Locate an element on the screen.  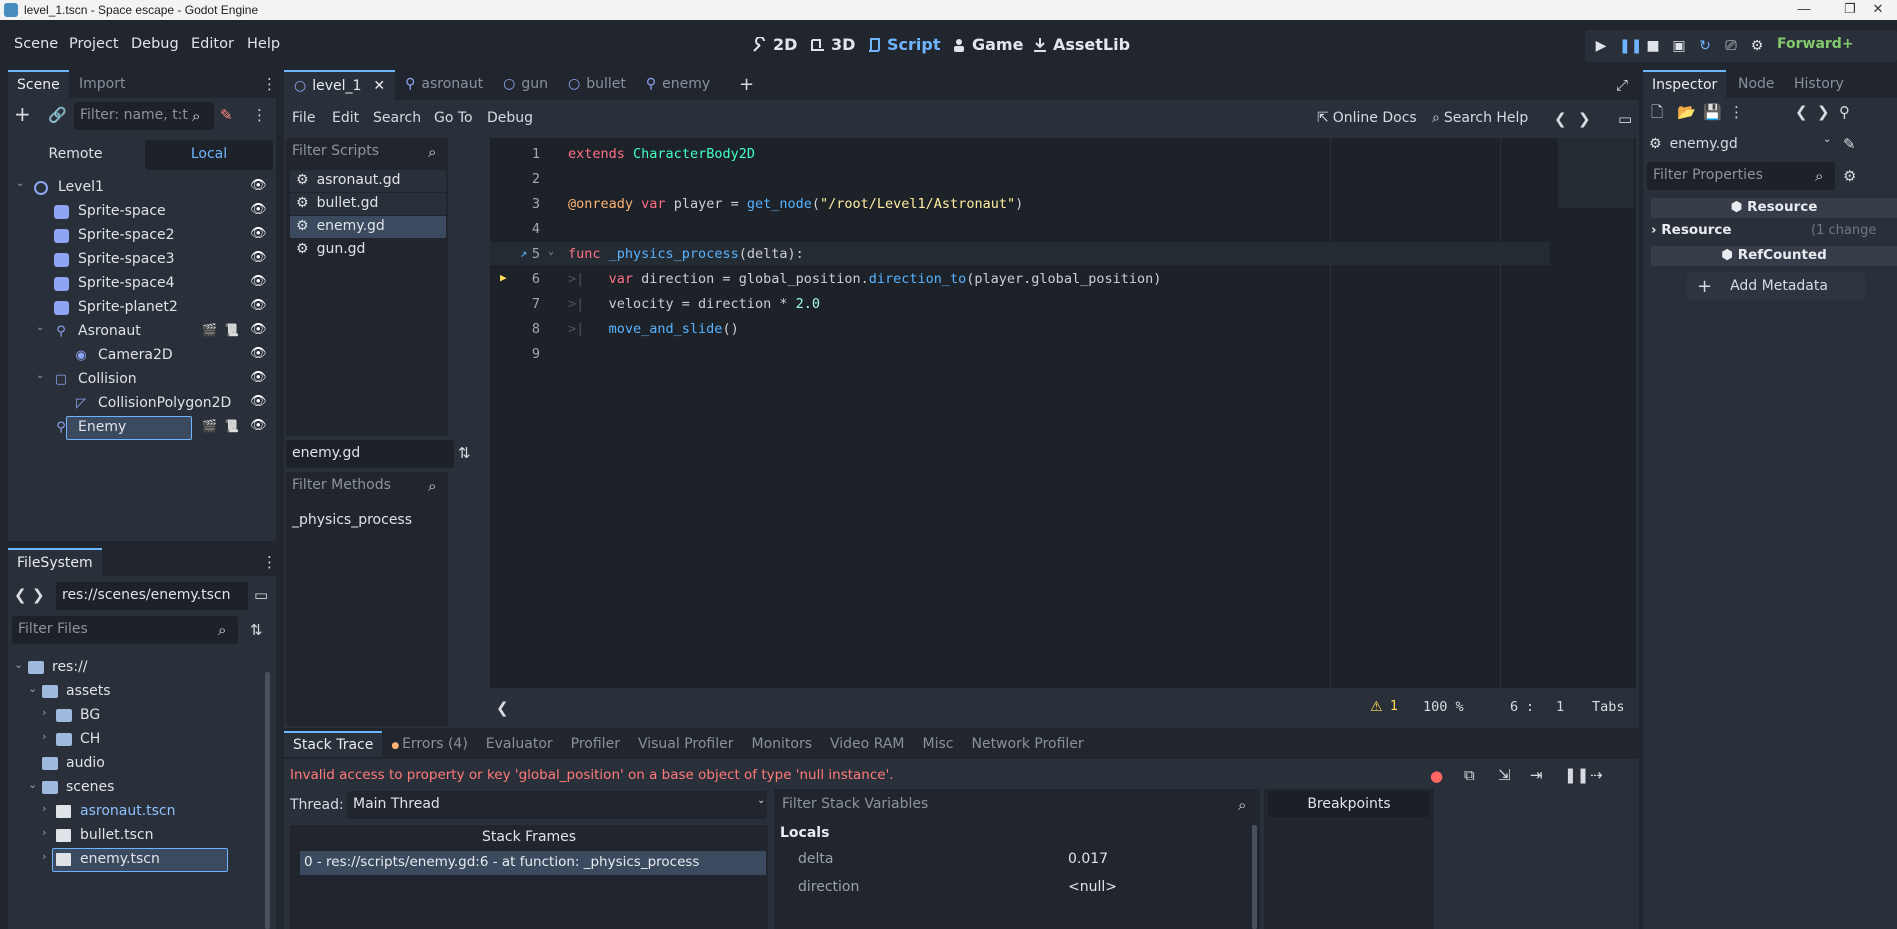
sort-methods-icon: ⇅ is located at coordinates (464, 453).